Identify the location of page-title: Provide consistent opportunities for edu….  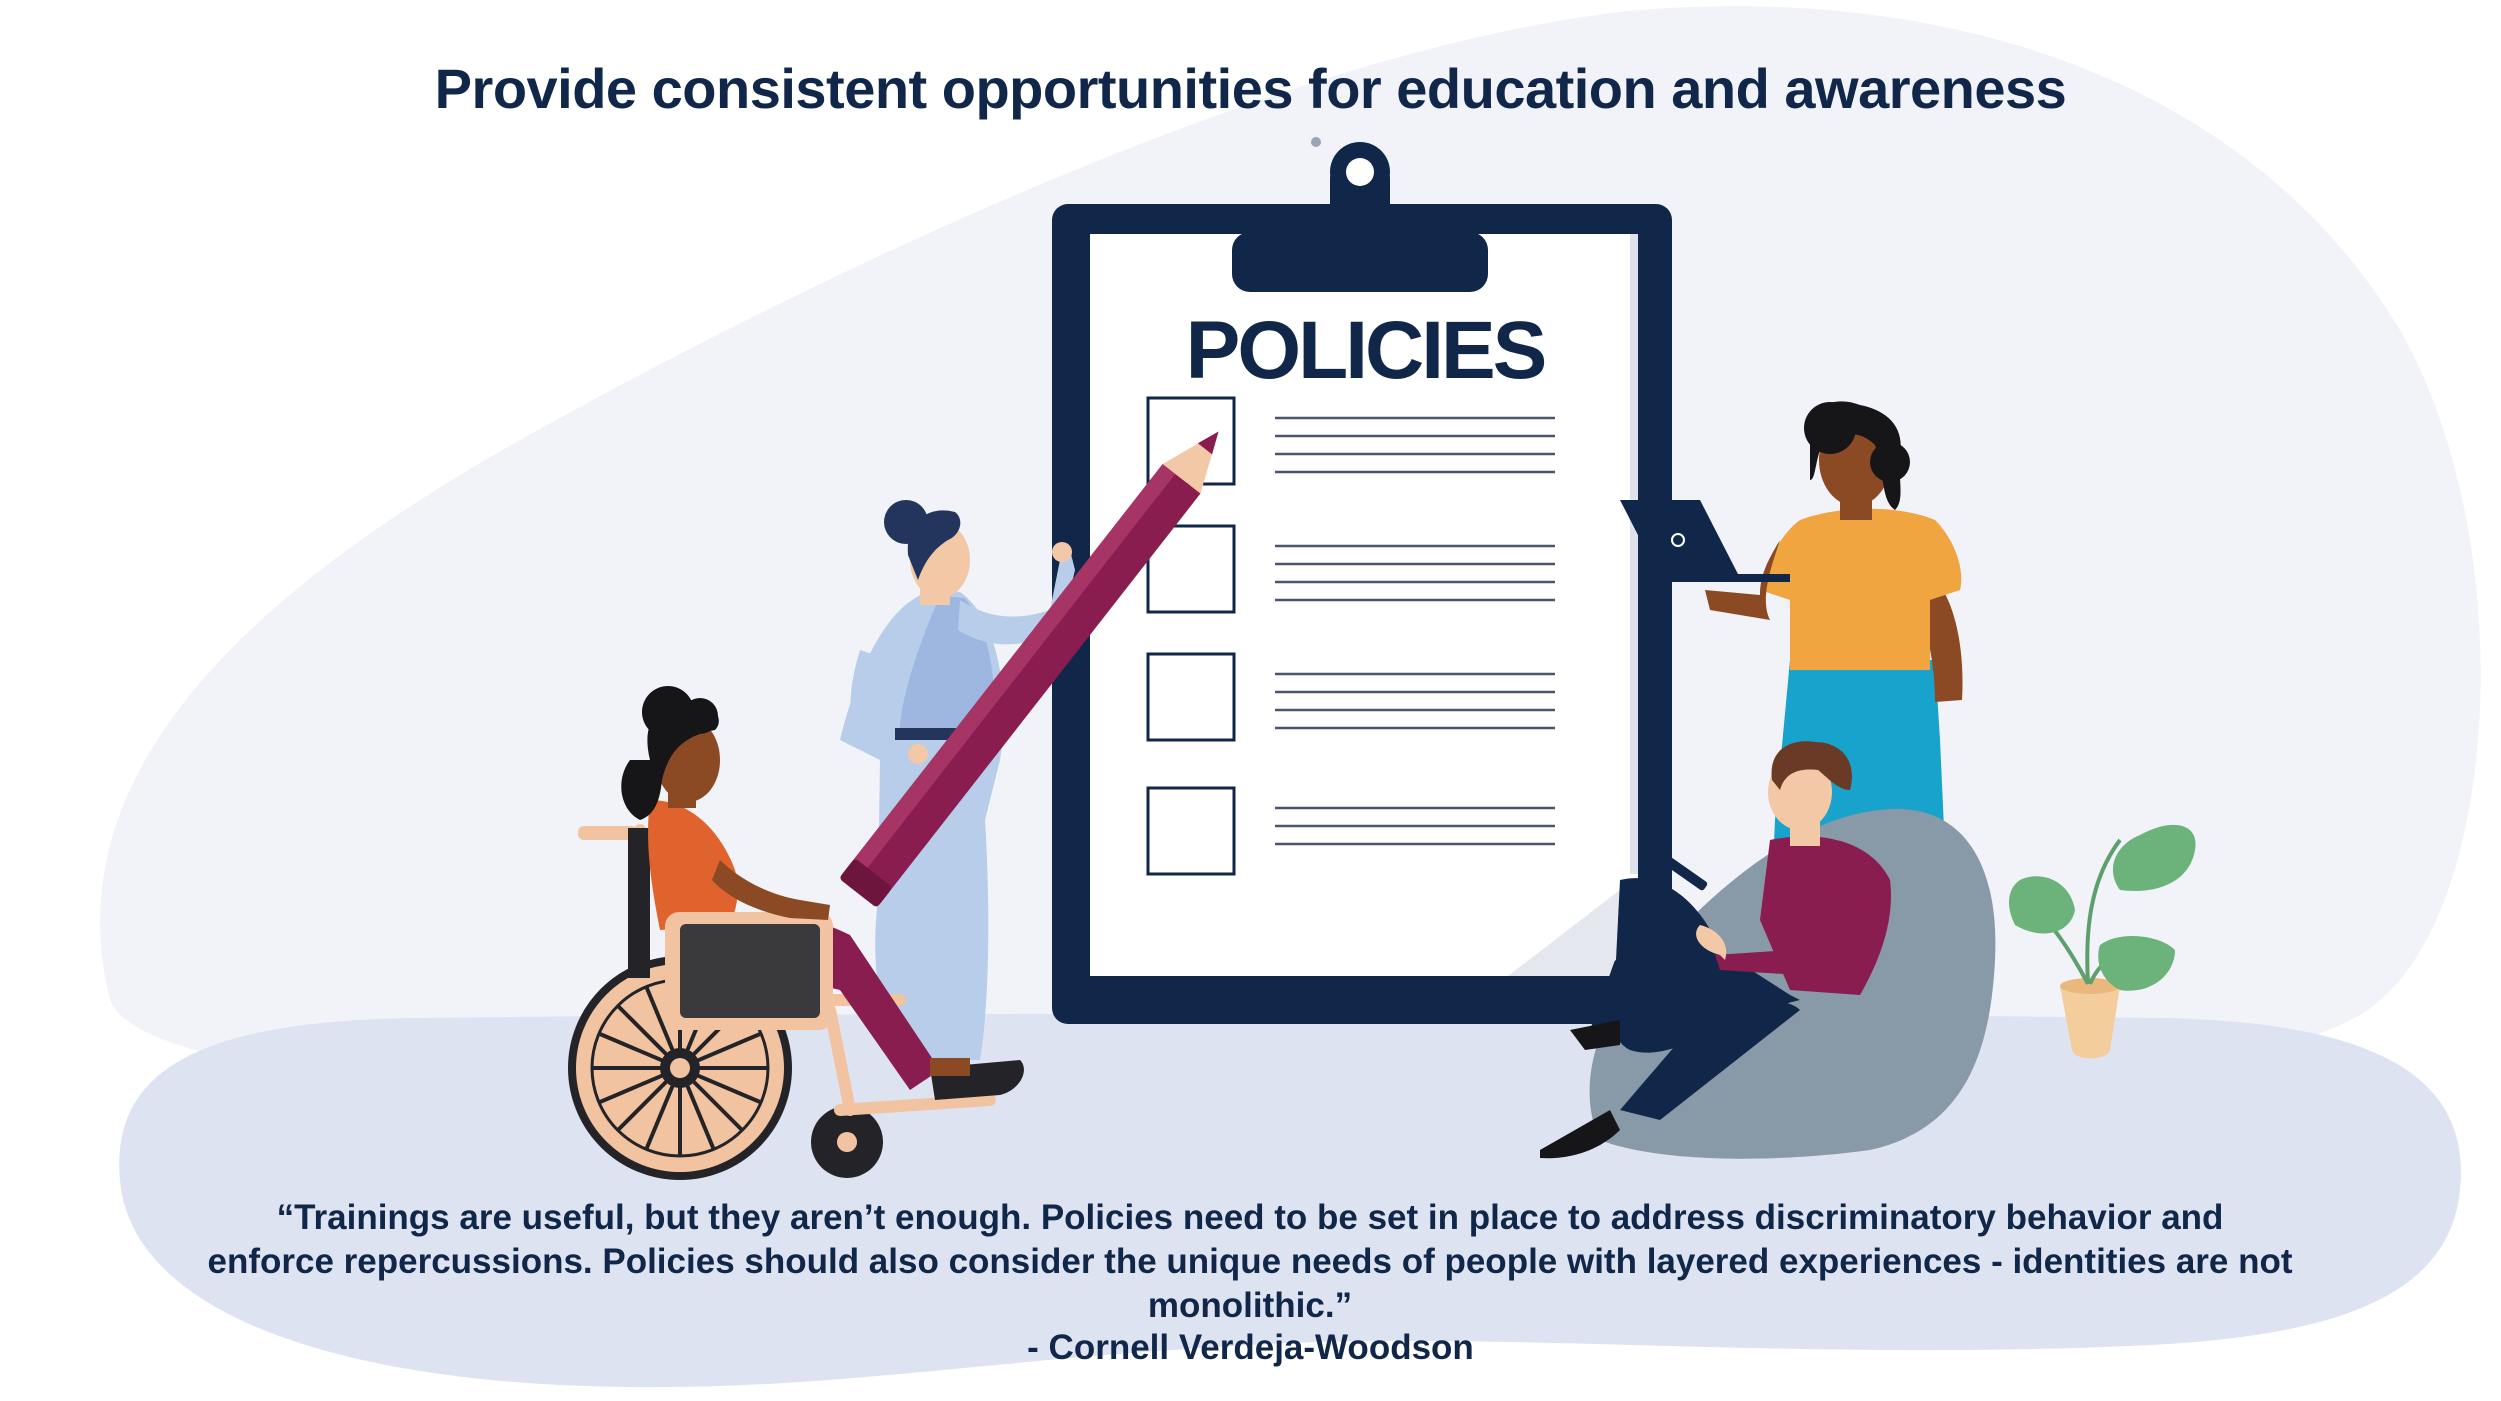
(1250, 88).